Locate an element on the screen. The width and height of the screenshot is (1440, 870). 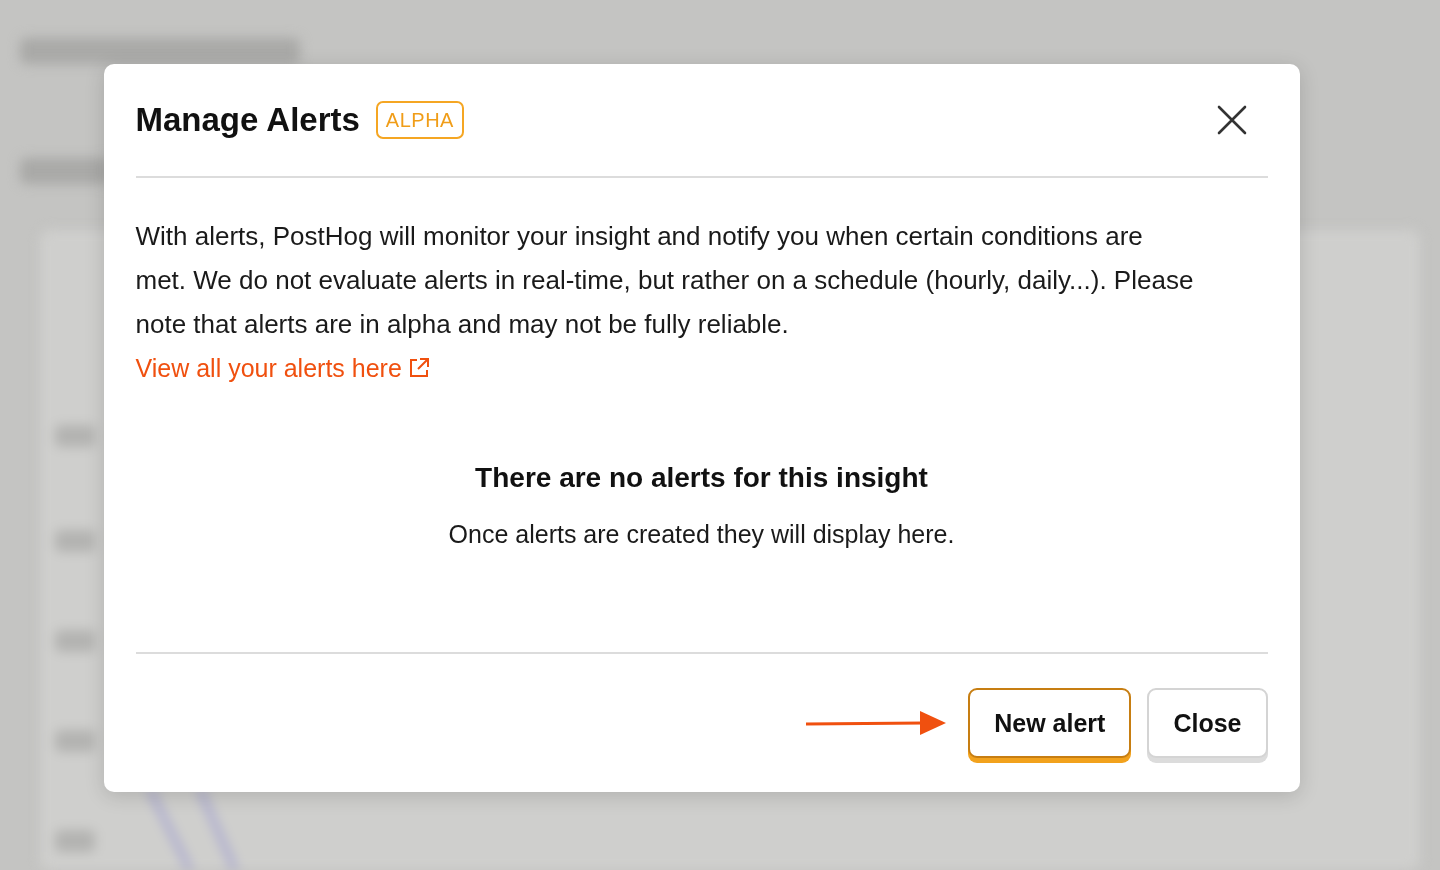
dialog-title: Manage Alerts is located at coordinates (247, 120).